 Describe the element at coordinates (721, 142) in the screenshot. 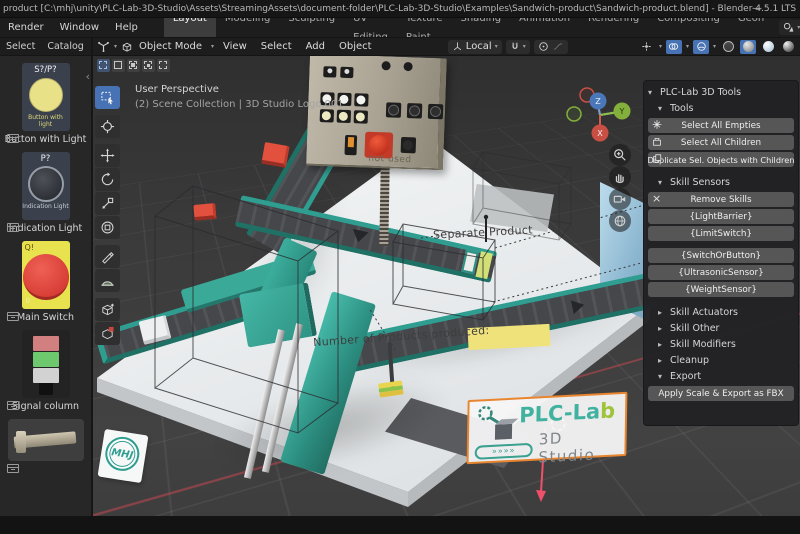

I see `select-all-children-button: Select All Children` at that location.